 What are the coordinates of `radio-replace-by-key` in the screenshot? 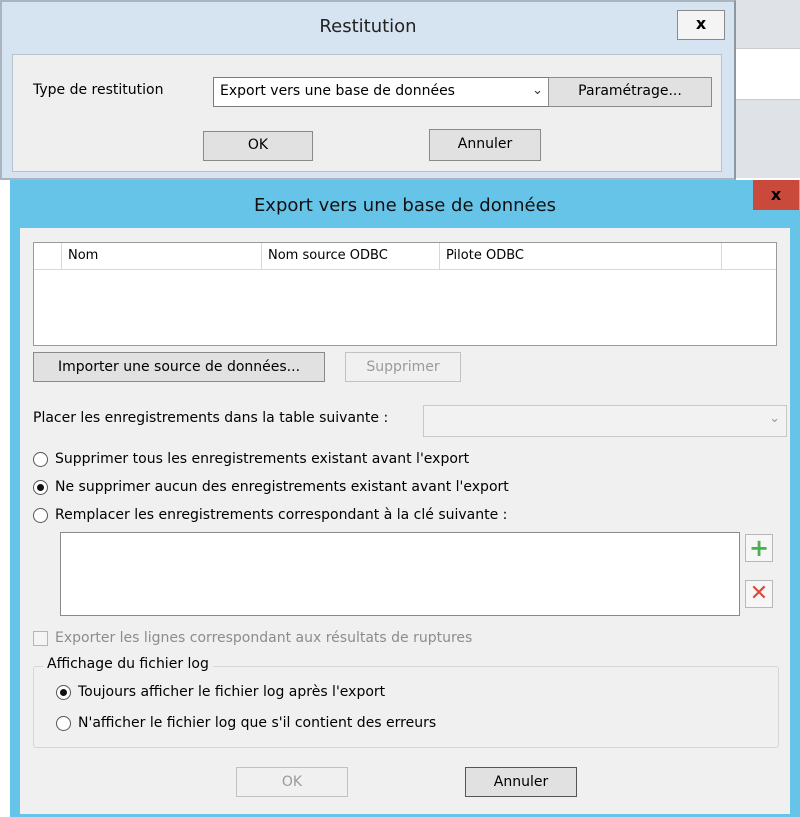 It's located at (40, 515).